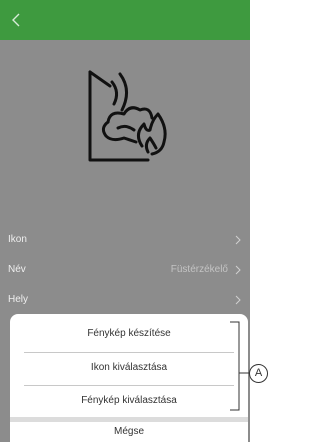  What do you see at coordinates (18, 299) in the screenshot?
I see `row-label: Hely` at bounding box center [18, 299].